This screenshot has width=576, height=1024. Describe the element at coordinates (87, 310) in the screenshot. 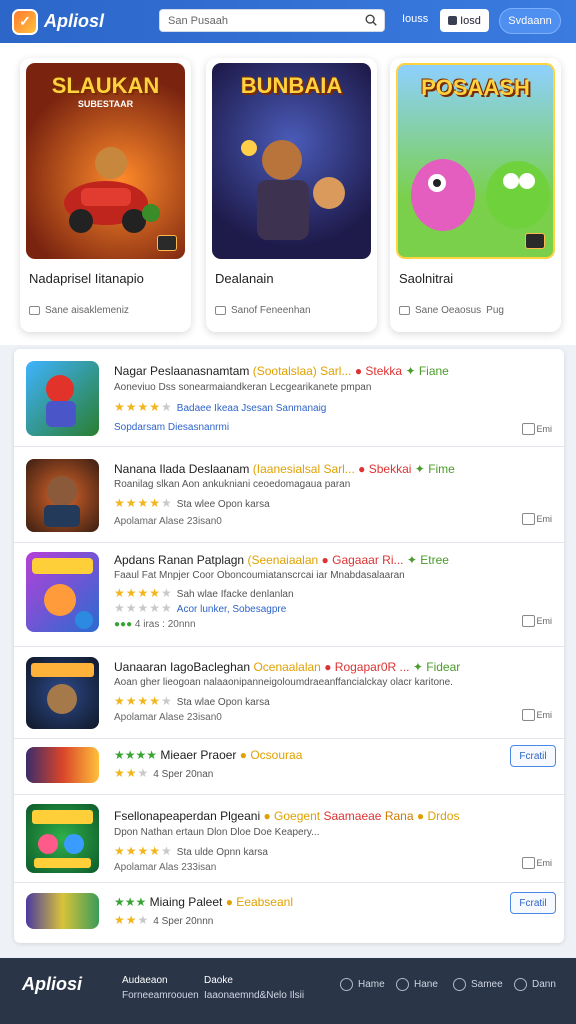

I see `featured-meta-text: Sane aisaklemeniz` at that location.